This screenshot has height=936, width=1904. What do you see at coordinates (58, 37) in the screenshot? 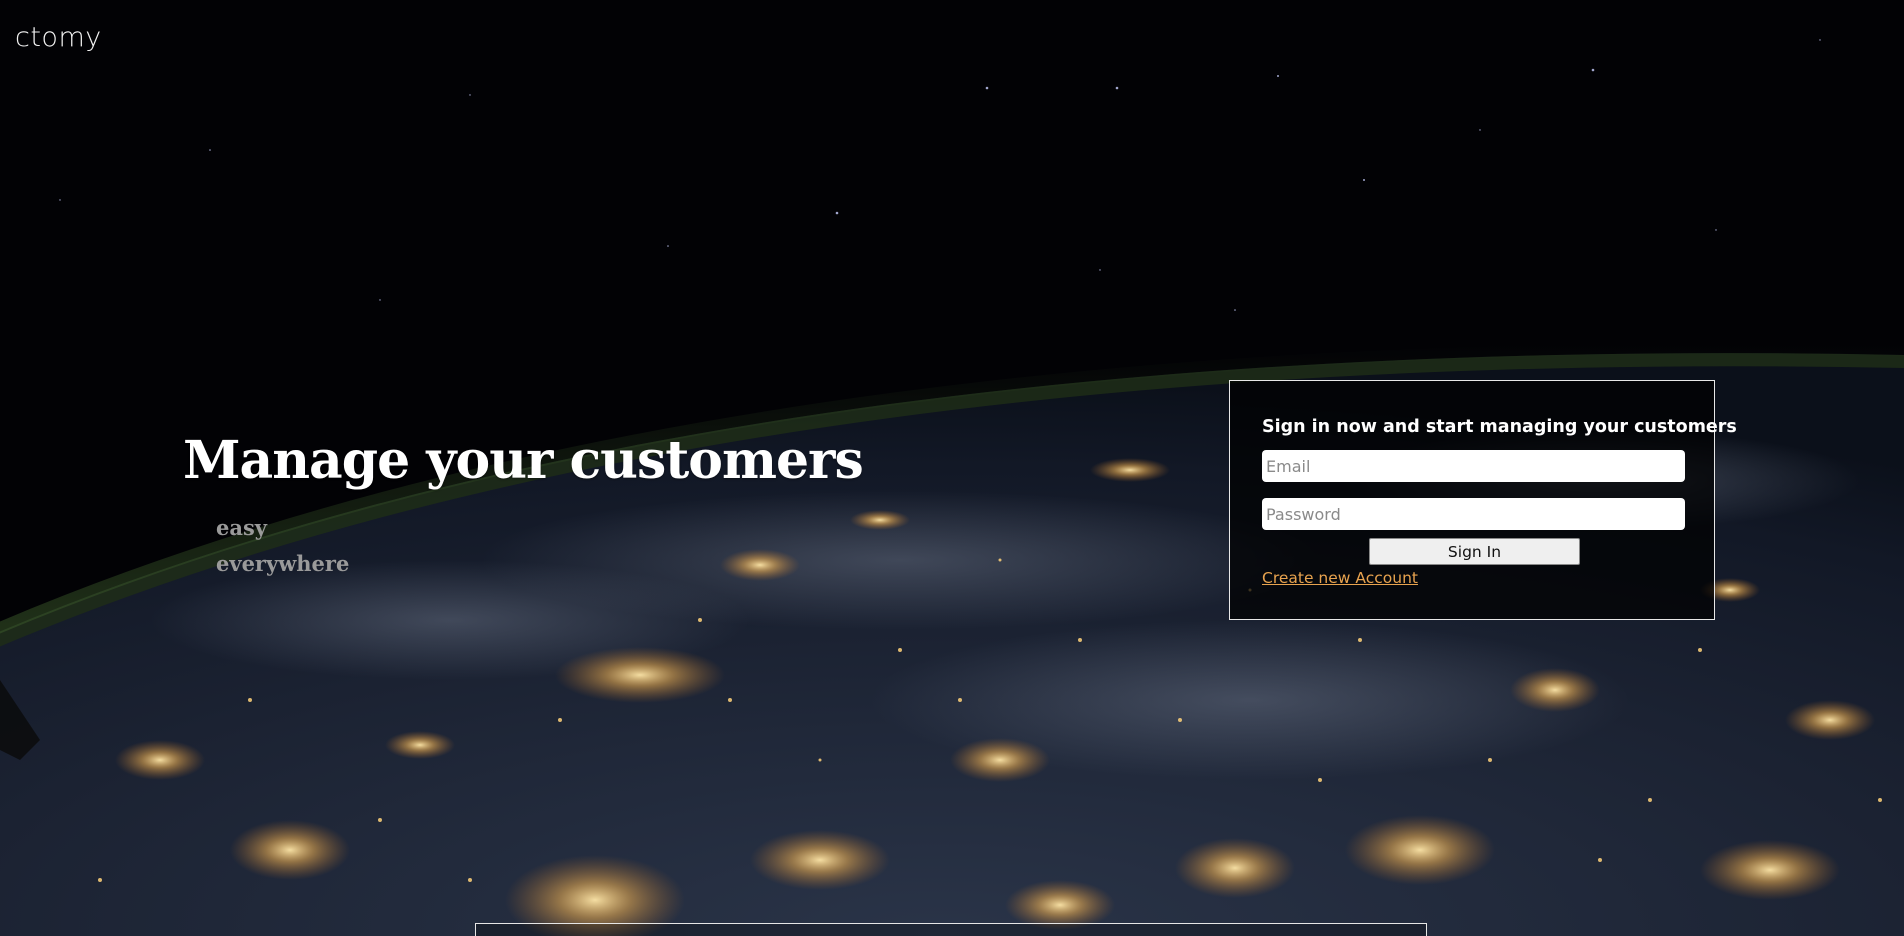
I see `logo: ctomy` at bounding box center [58, 37].